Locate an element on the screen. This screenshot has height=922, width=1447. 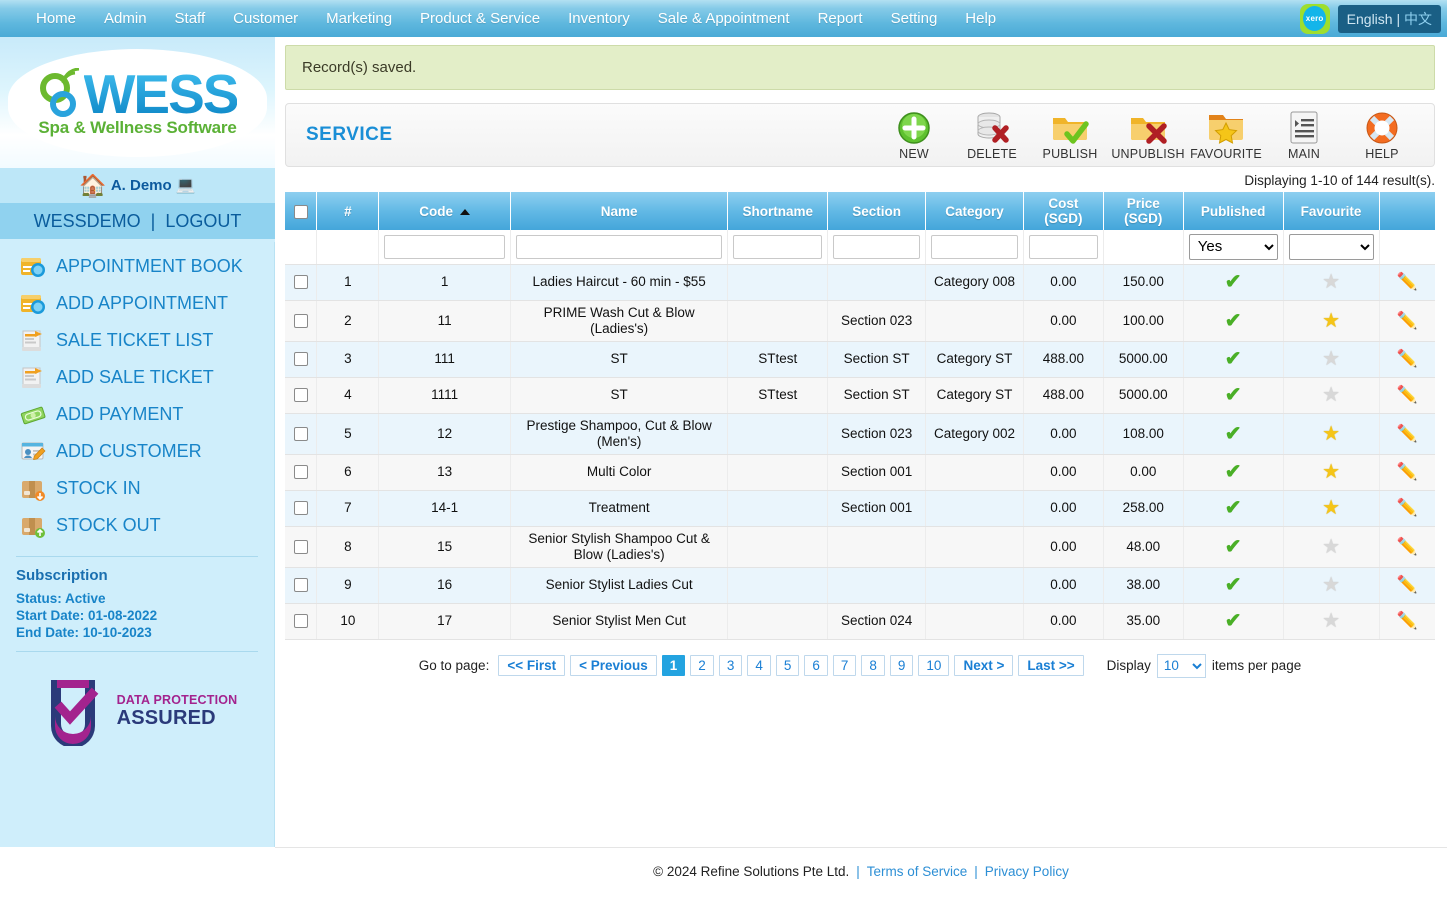
filter-input-code is located at coordinates (444, 246).